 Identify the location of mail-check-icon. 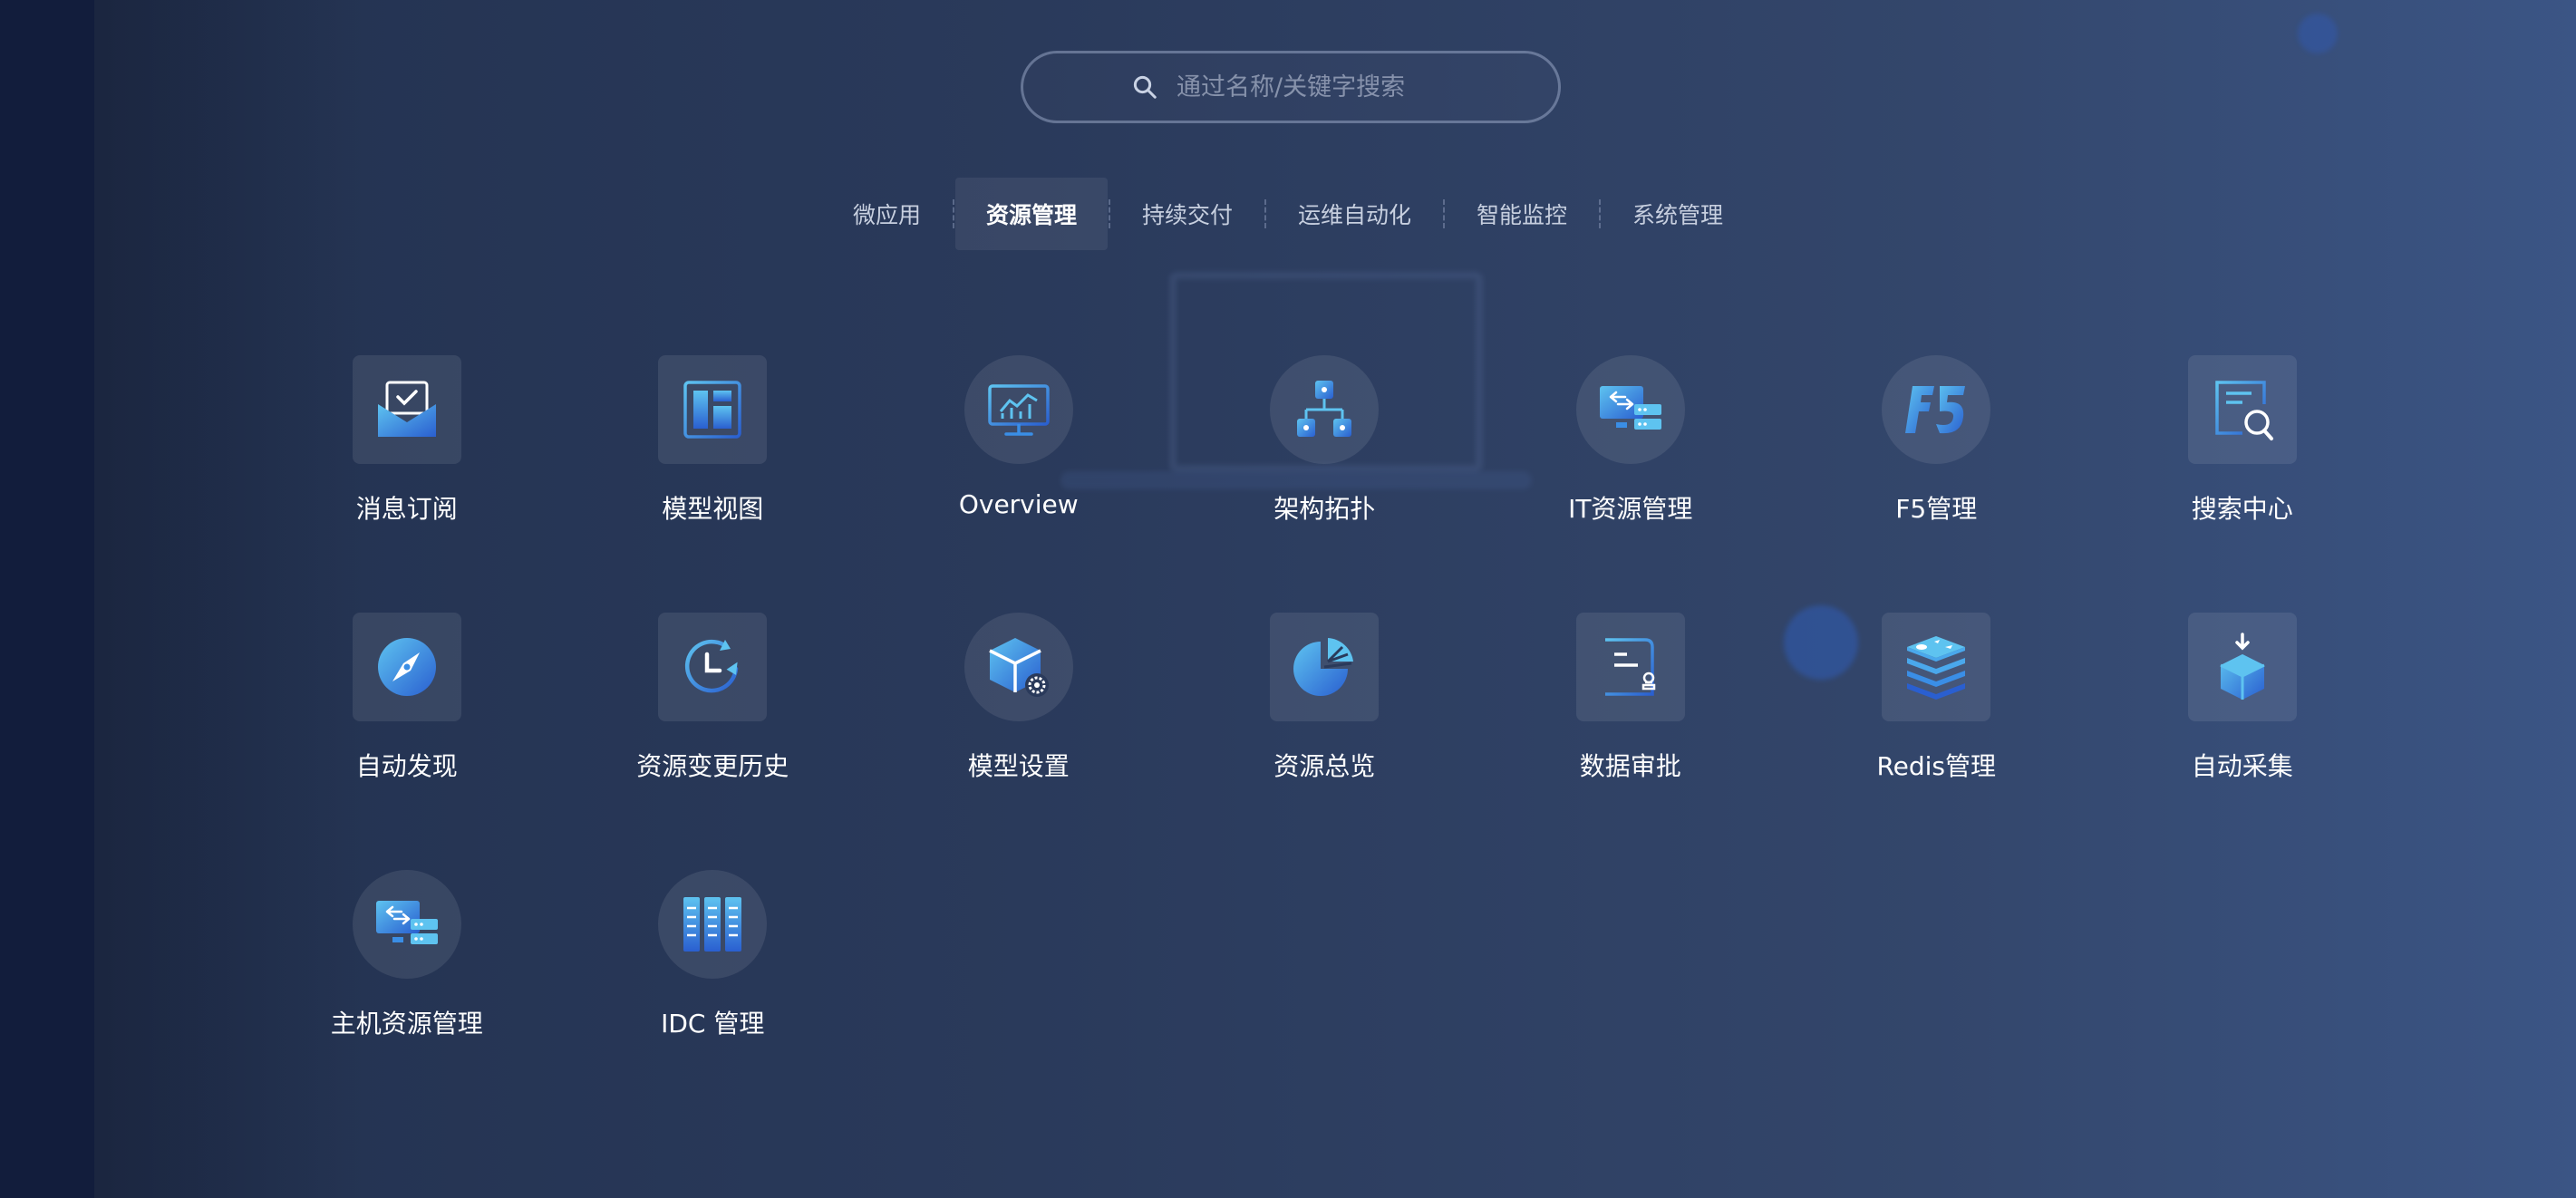
(406, 409).